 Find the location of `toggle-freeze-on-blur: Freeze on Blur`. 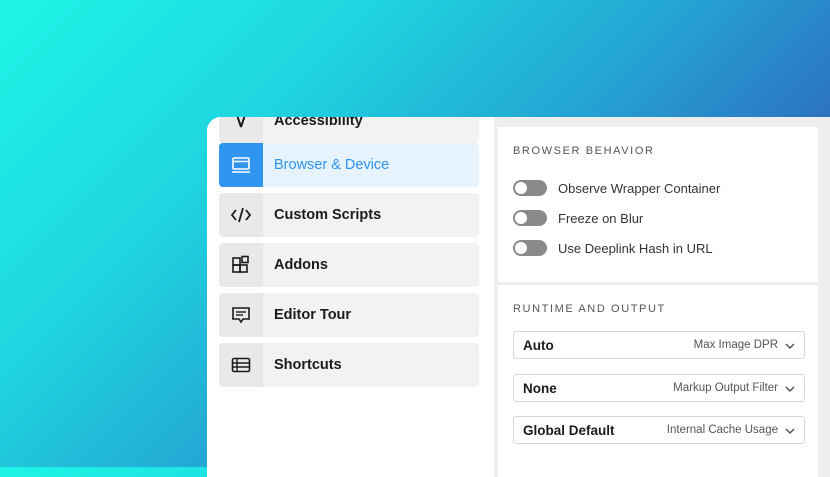

toggle-freeze-on-blur: Freeze on Blur is located at coordinates (578, 218).